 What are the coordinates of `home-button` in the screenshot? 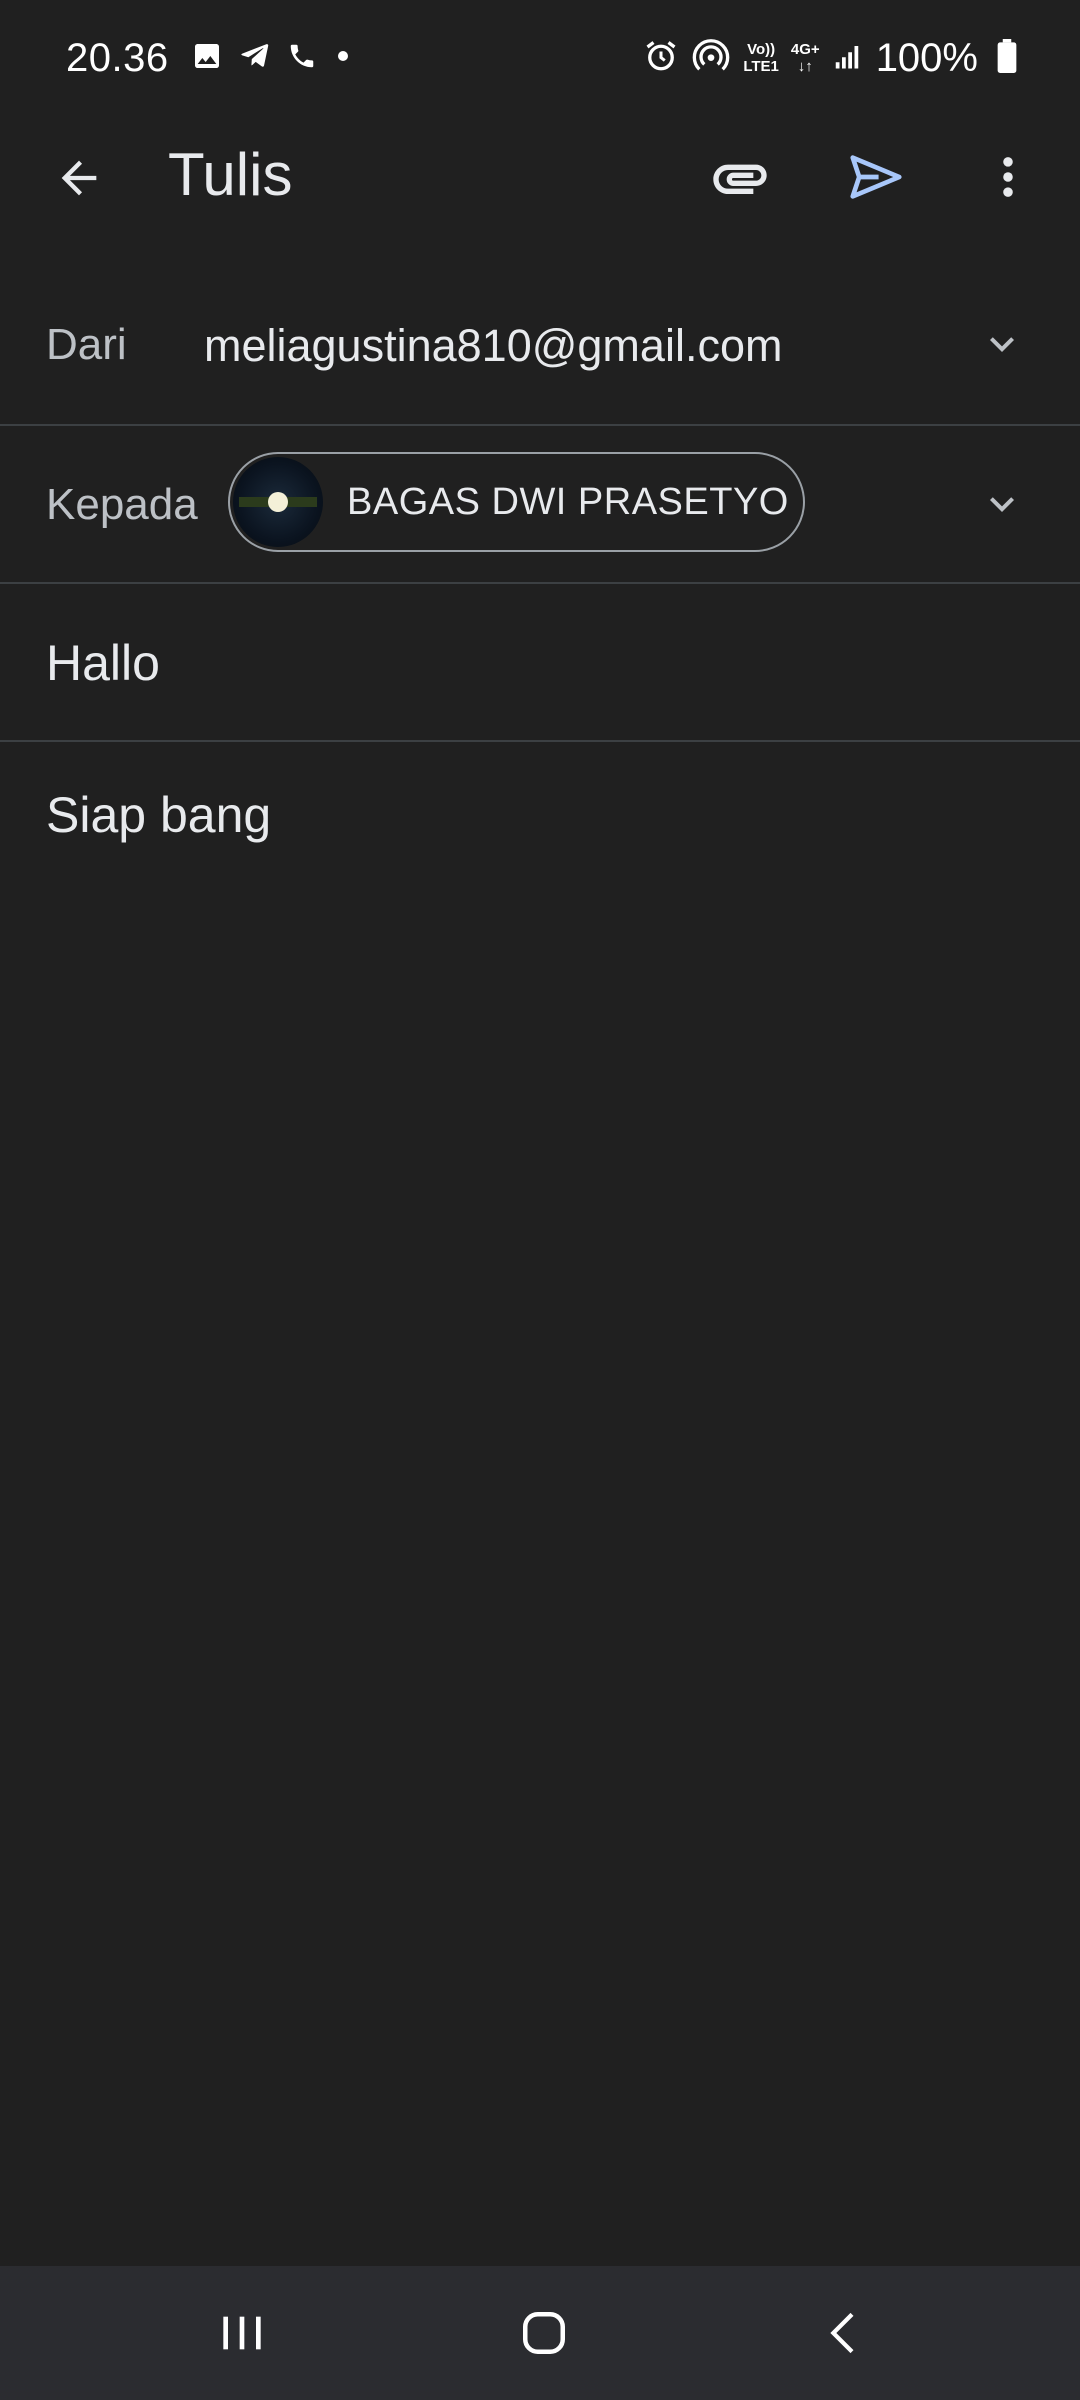 It's located at (544, 2333).